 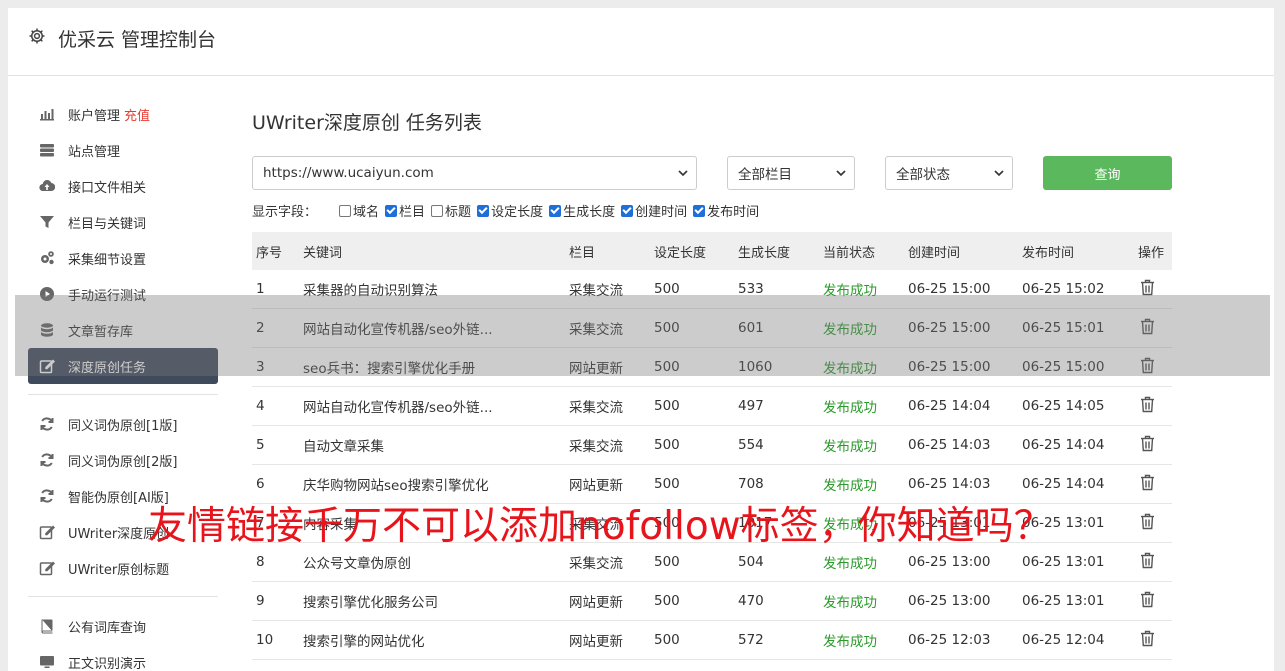 What do you see at coordinates (436, 562) in the screenshot?
I see `table-cell: 公众号文章伪原创` at bounding box center [436, 562].